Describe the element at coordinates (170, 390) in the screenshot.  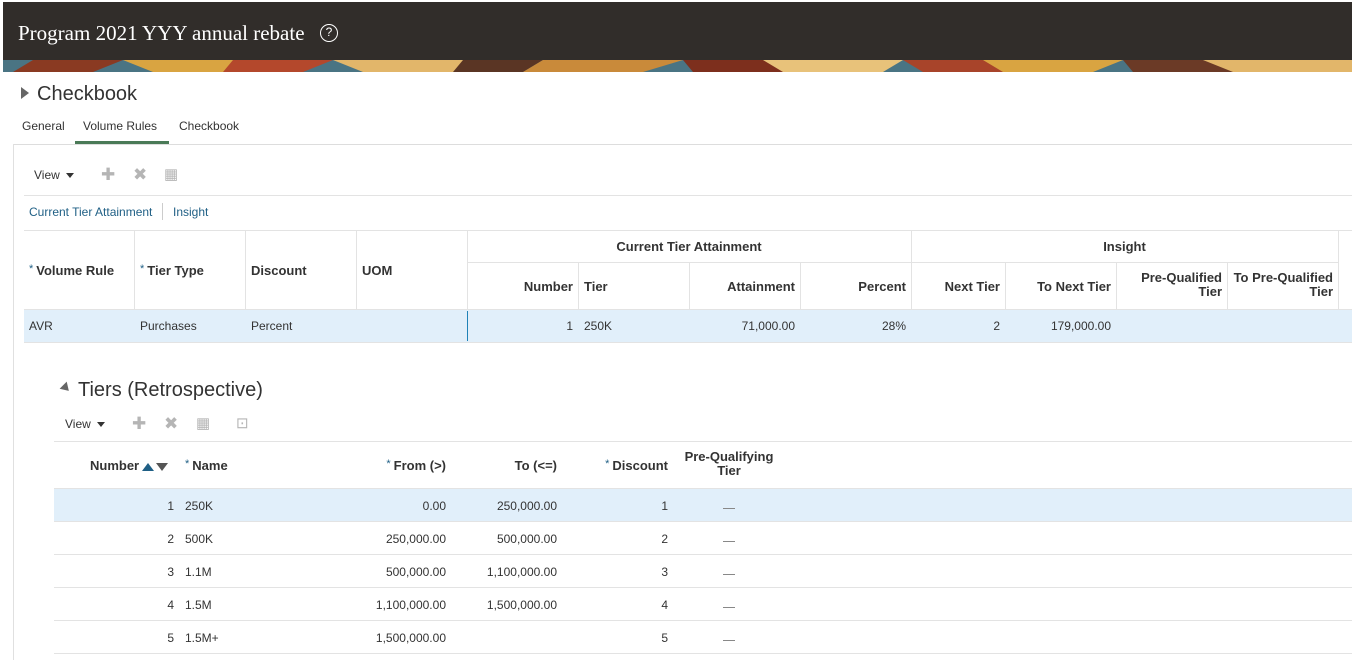
I see `tiers-section-title: Tiers (Retrospective)` at that location.